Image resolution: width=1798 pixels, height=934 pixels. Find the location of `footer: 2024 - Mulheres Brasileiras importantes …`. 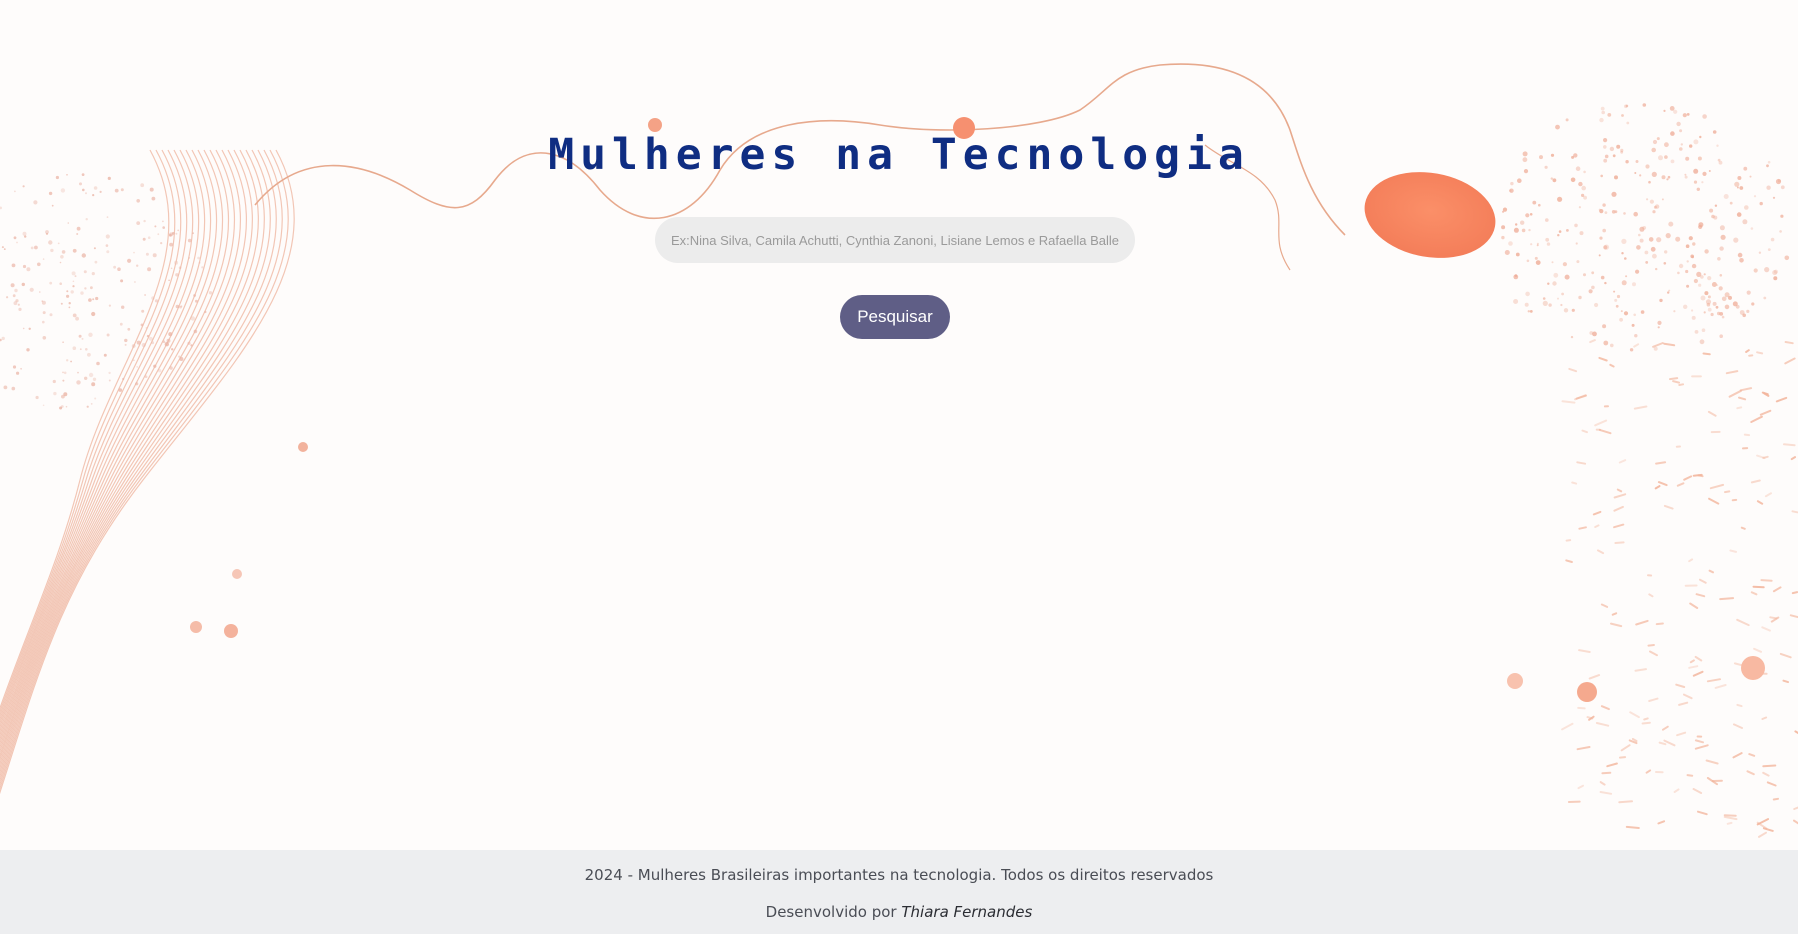

footer: 2024 - Mulheres Brasileiras importantes … is located at coordinates (899, 892).